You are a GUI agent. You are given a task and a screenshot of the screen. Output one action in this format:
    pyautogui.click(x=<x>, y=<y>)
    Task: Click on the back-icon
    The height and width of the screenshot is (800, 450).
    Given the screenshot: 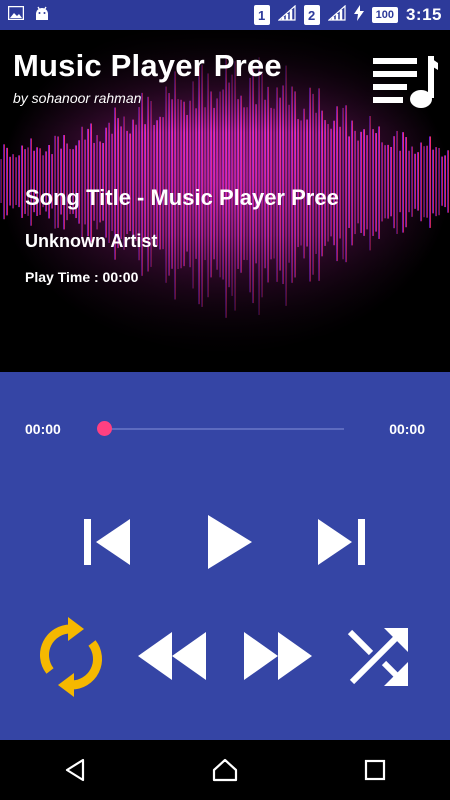 What is the action you would take?
    pyautogui.click(x=75, y=770)
    